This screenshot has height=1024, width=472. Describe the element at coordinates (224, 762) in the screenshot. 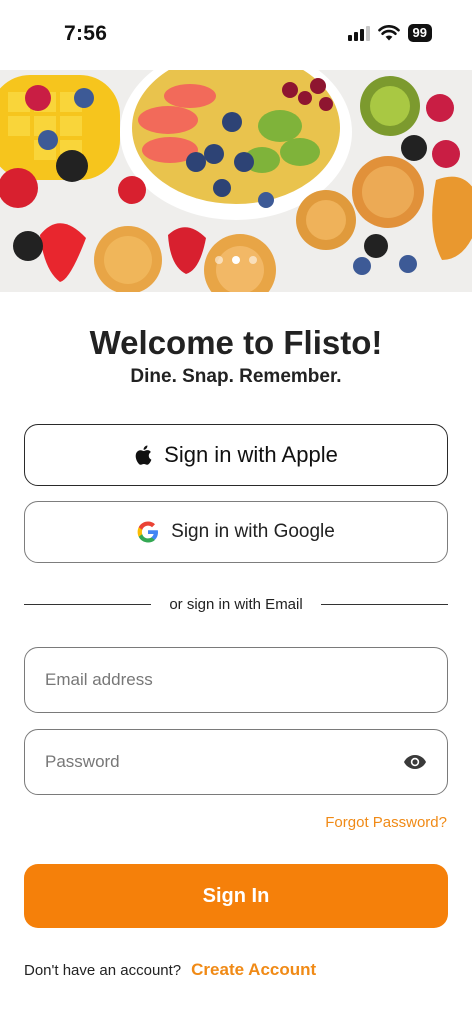

I see `password-input` at that location.